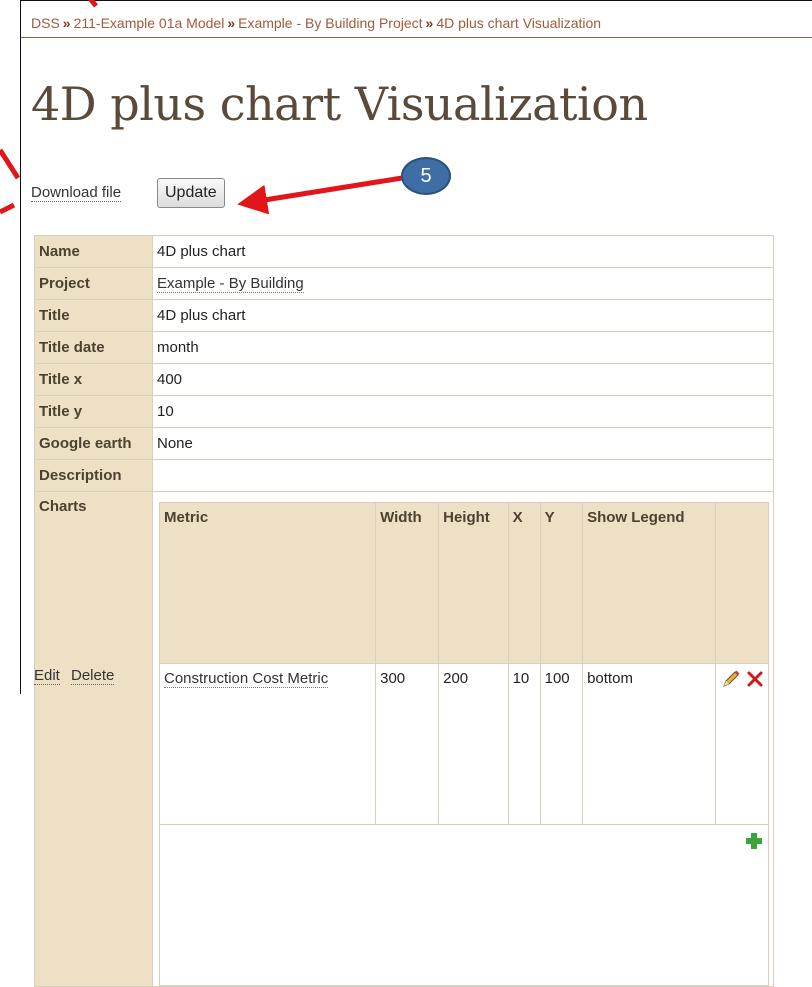 The image size is (812, 987). I want to click on cell-x: 10, so click(524, 744).